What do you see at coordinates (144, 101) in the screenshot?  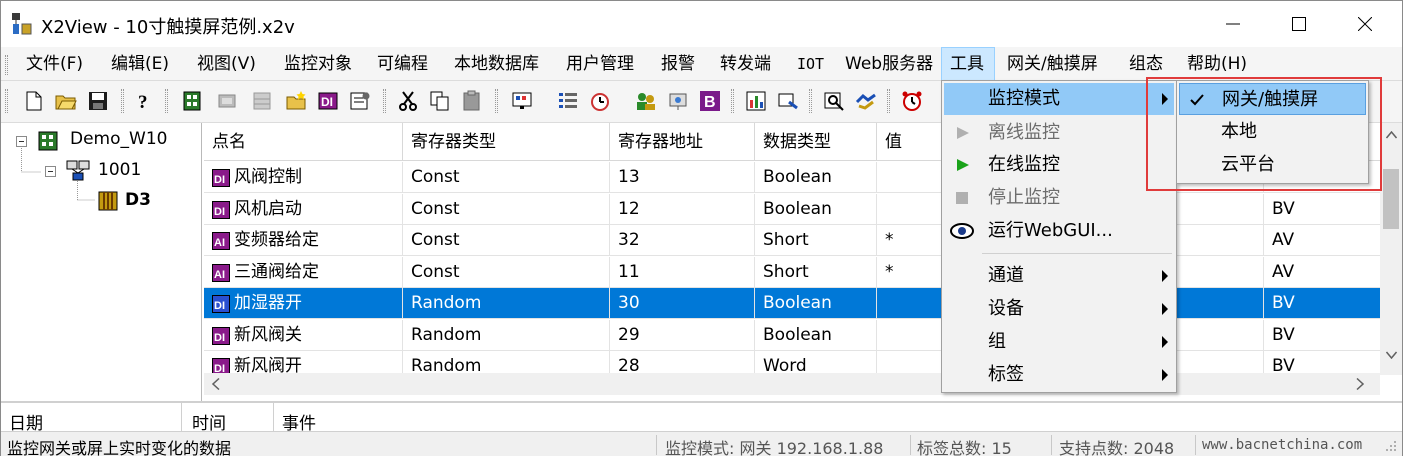 I see `help-icon: ?` at bounding box center [144, 101].